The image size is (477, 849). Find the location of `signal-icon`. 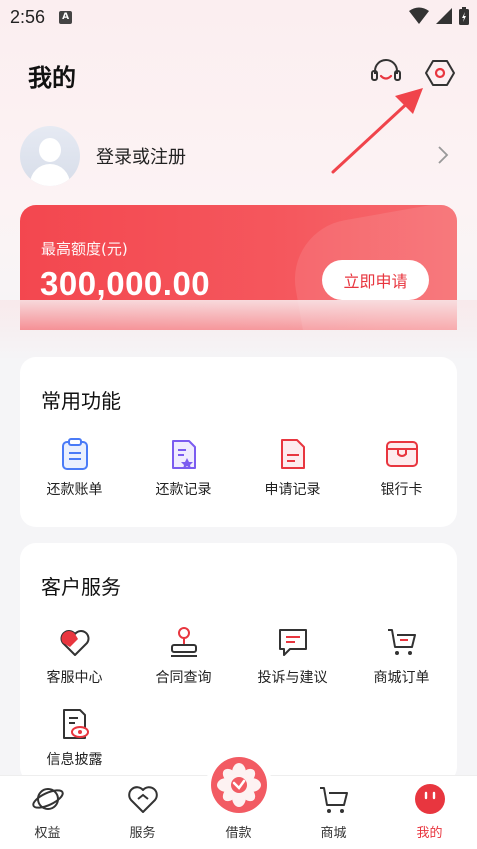

signal-icon is located at coordinates (444, 16).